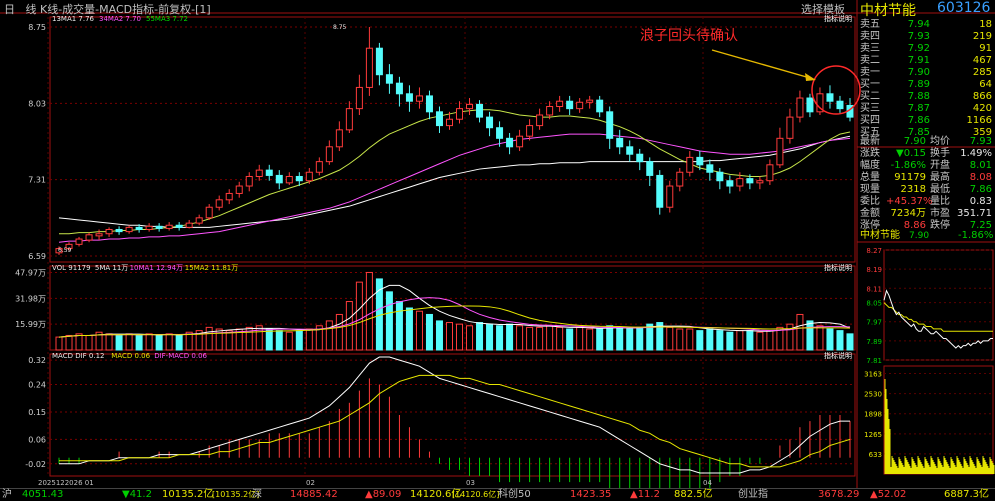 This screenshot has height=501, width=995. I want to click on mini-price-frame, so click(938, 305).